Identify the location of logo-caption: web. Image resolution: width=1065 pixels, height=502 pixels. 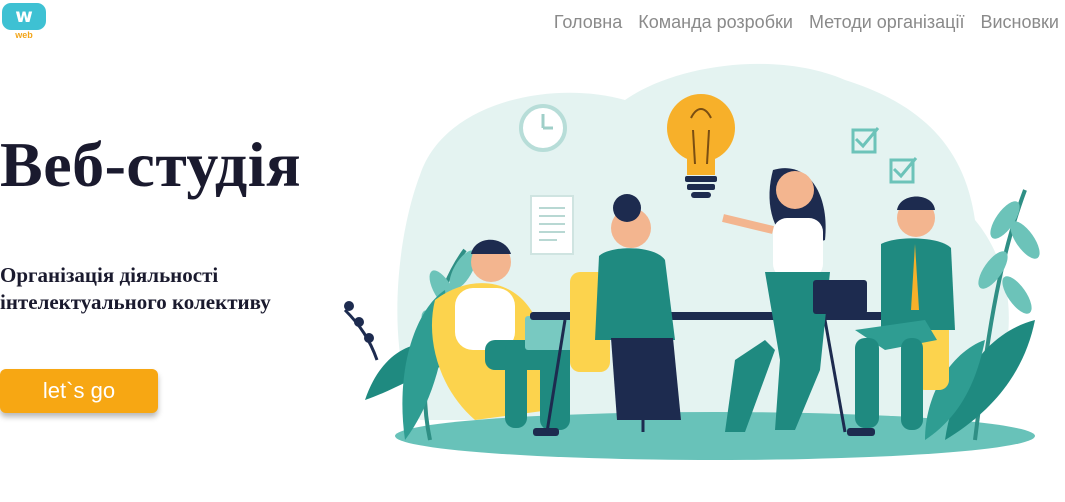
(24, 35).